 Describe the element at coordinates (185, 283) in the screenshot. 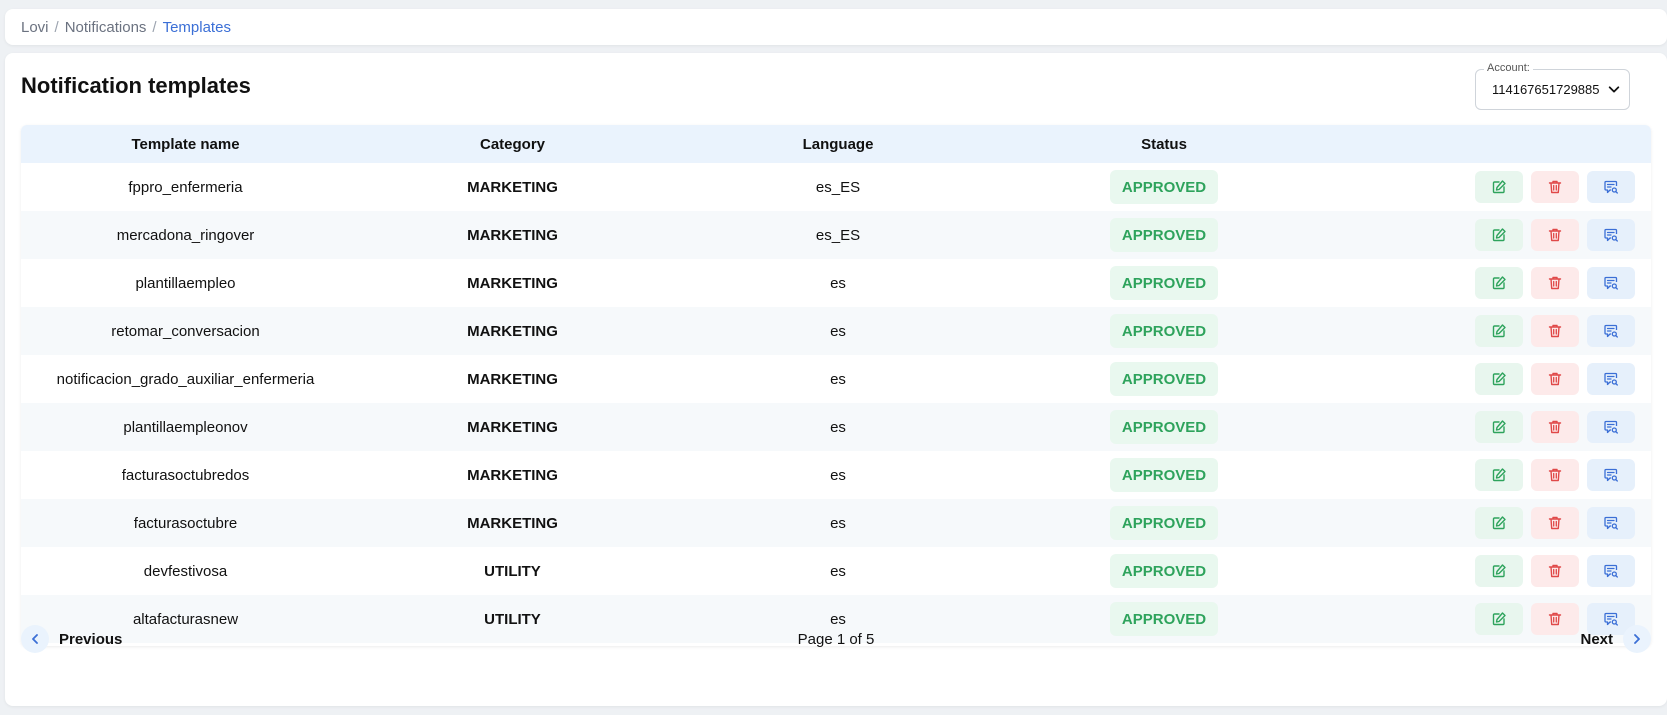

I see `template-name-cell: plantillaempleo` at that location.